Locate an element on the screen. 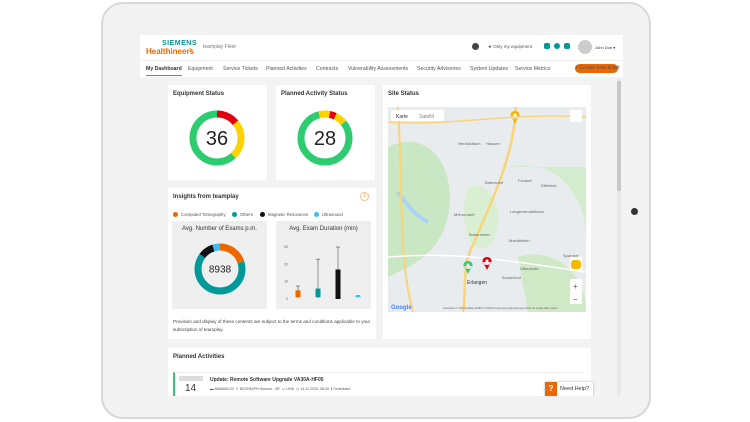 The width and height of the screenshot is (750, 422). info-icon: i is located at coordinates (364, 196).